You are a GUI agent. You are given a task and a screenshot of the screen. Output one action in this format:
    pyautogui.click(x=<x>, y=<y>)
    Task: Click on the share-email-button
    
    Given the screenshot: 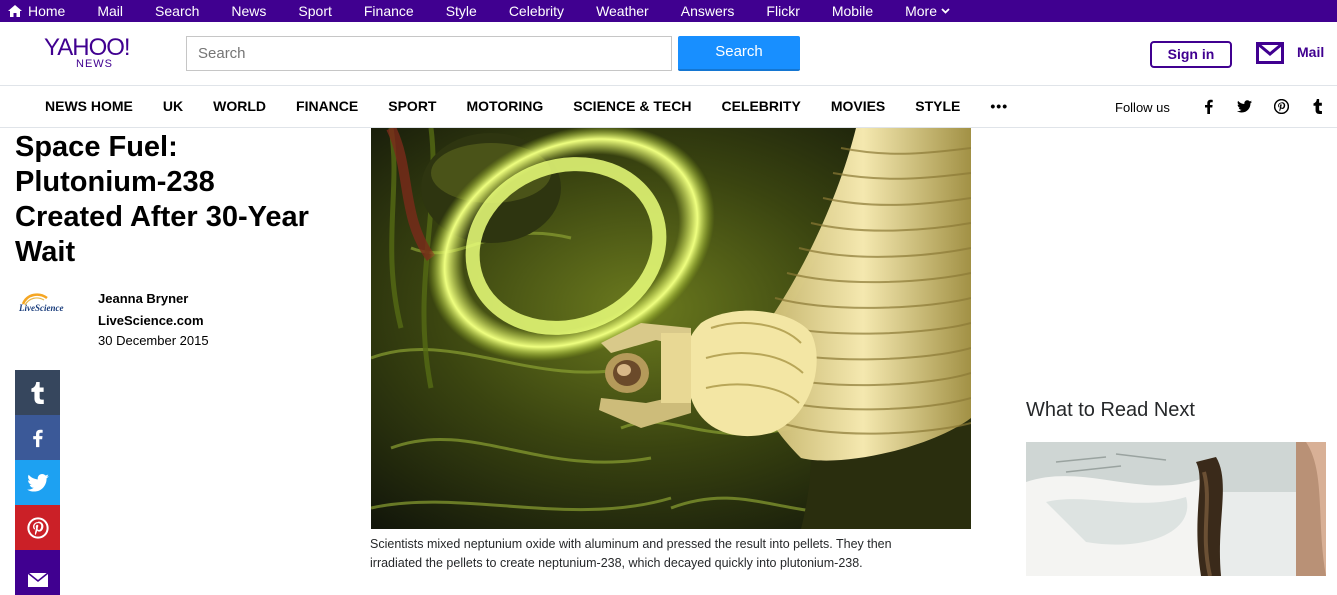 What is the action you would take?
    pyautogui.click(x=37, y=572)
    